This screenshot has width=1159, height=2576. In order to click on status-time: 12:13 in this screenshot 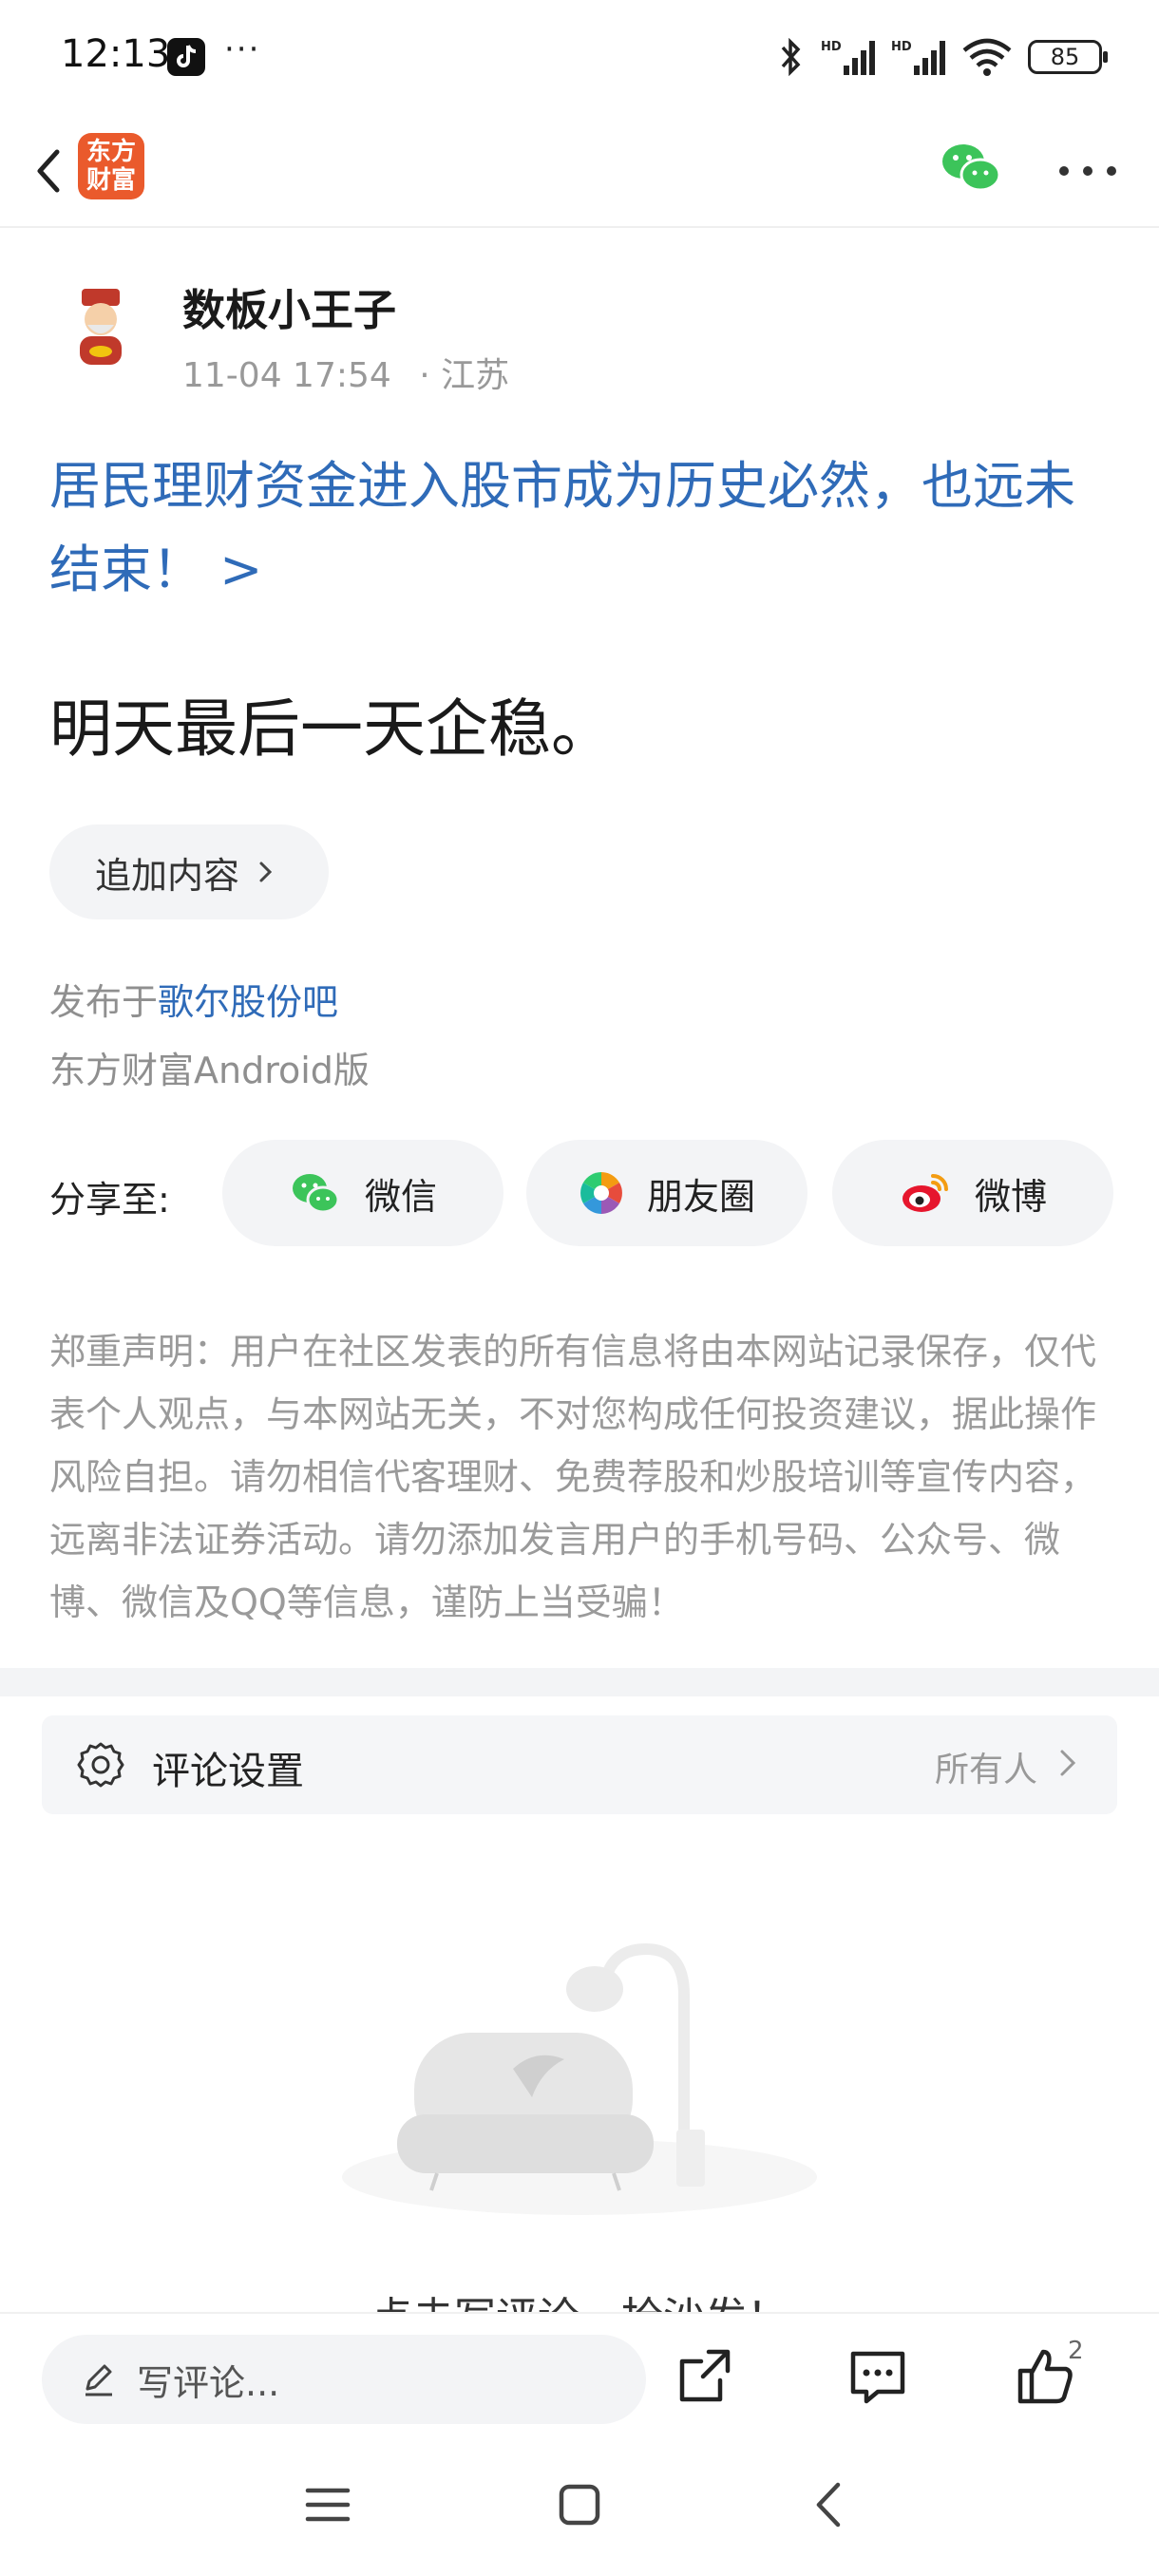, I will do `click(116, 54)`.